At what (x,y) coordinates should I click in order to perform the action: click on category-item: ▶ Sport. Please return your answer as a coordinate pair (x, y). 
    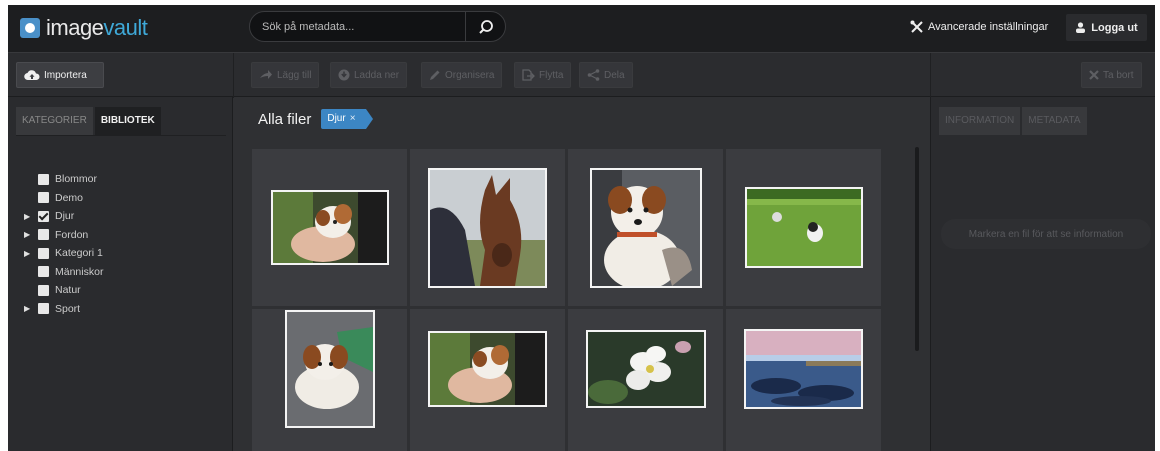
    Looking at the image, I should click on (63, 309).